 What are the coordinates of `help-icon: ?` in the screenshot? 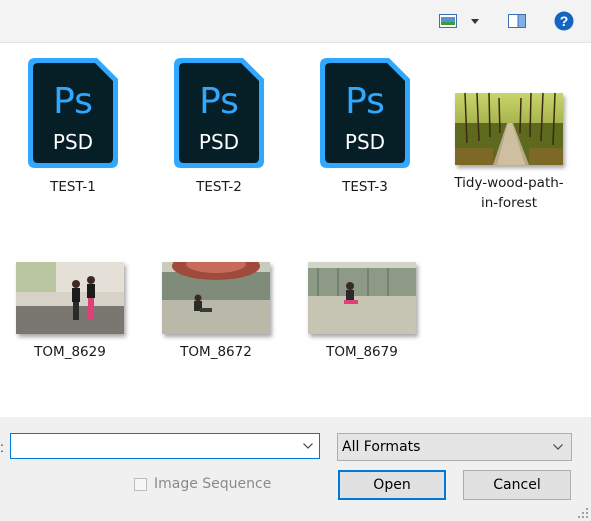 It's located at (564, 21).